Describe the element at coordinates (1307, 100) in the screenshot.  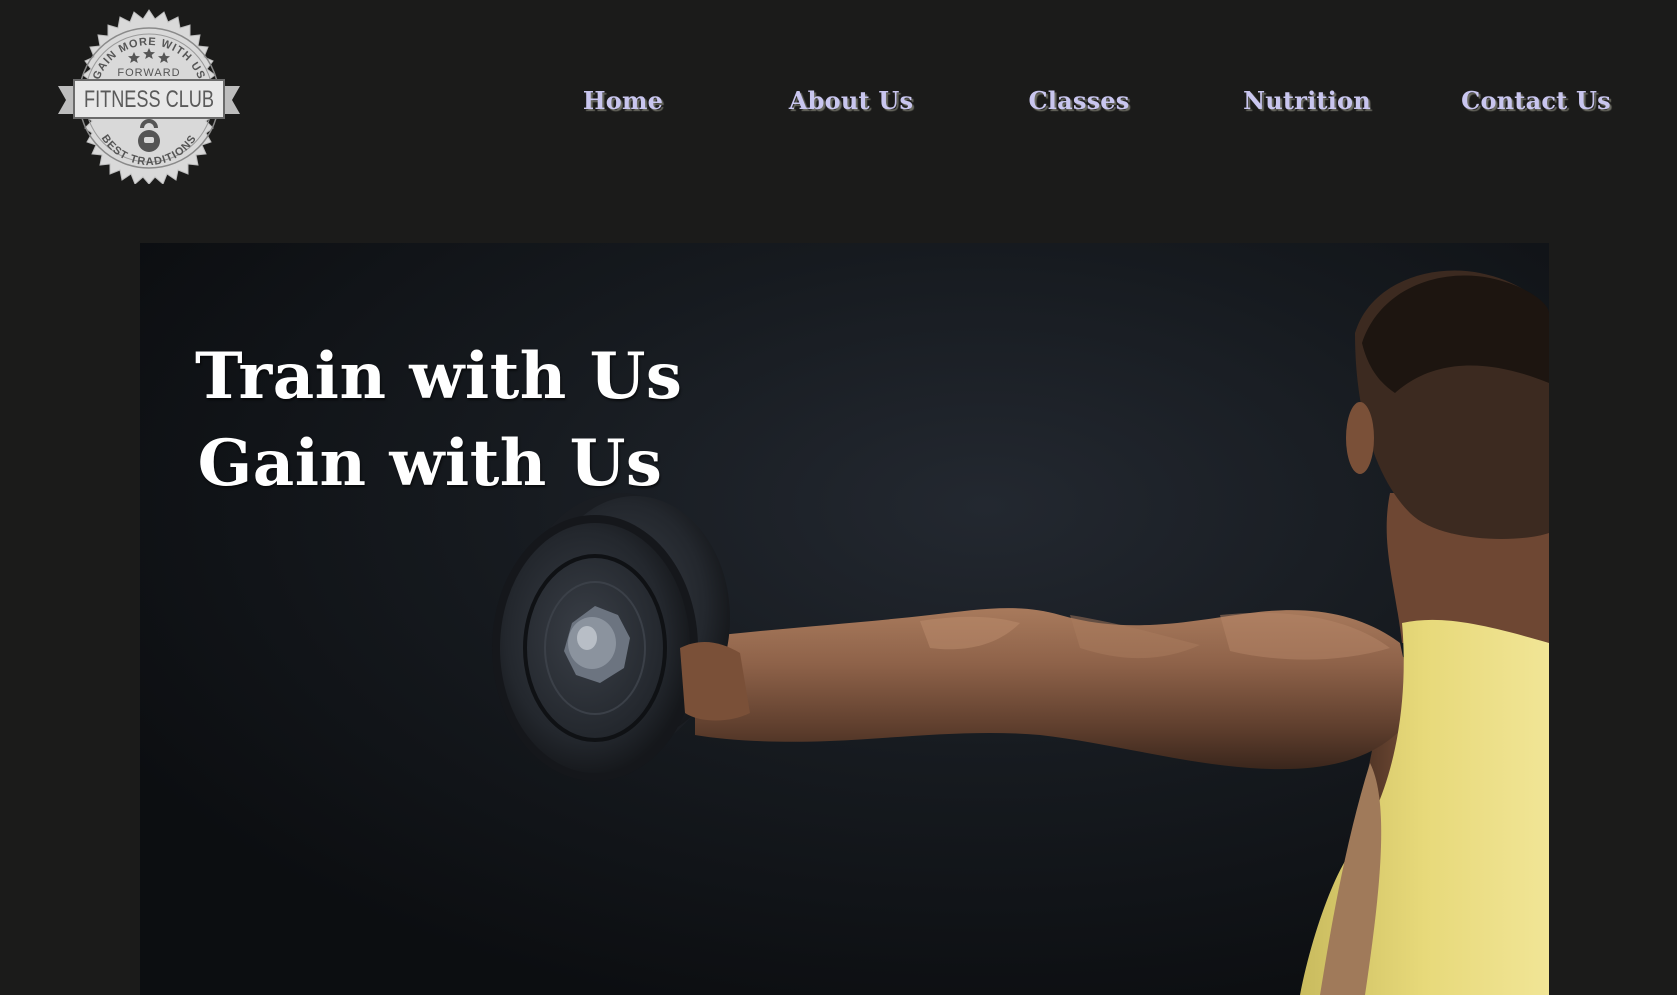
I see `nav-item-nutrition: Nutrition` at that location.